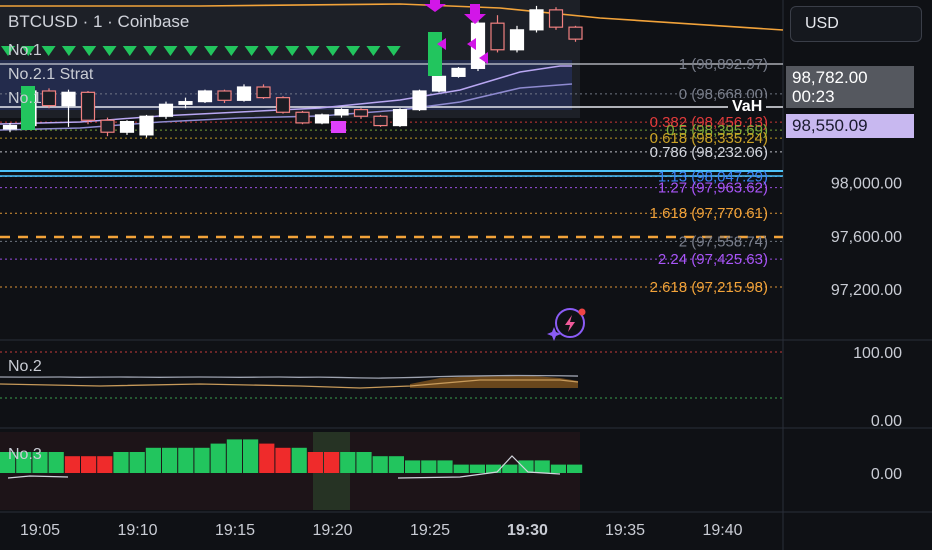 This screenshot has height=550, width=932. Describe the element at coordinates (98, 22) in the screenshot. I see `symbol-title: BTCUSD · 1 · Coinbase` at that location.